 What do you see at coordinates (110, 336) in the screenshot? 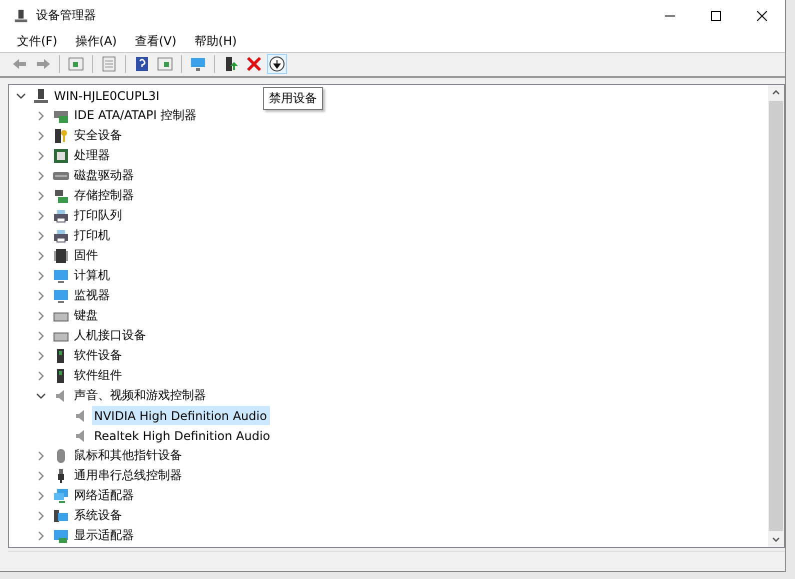
I see `tree-item: 人机接口设备` at bounding box center [110, 336].